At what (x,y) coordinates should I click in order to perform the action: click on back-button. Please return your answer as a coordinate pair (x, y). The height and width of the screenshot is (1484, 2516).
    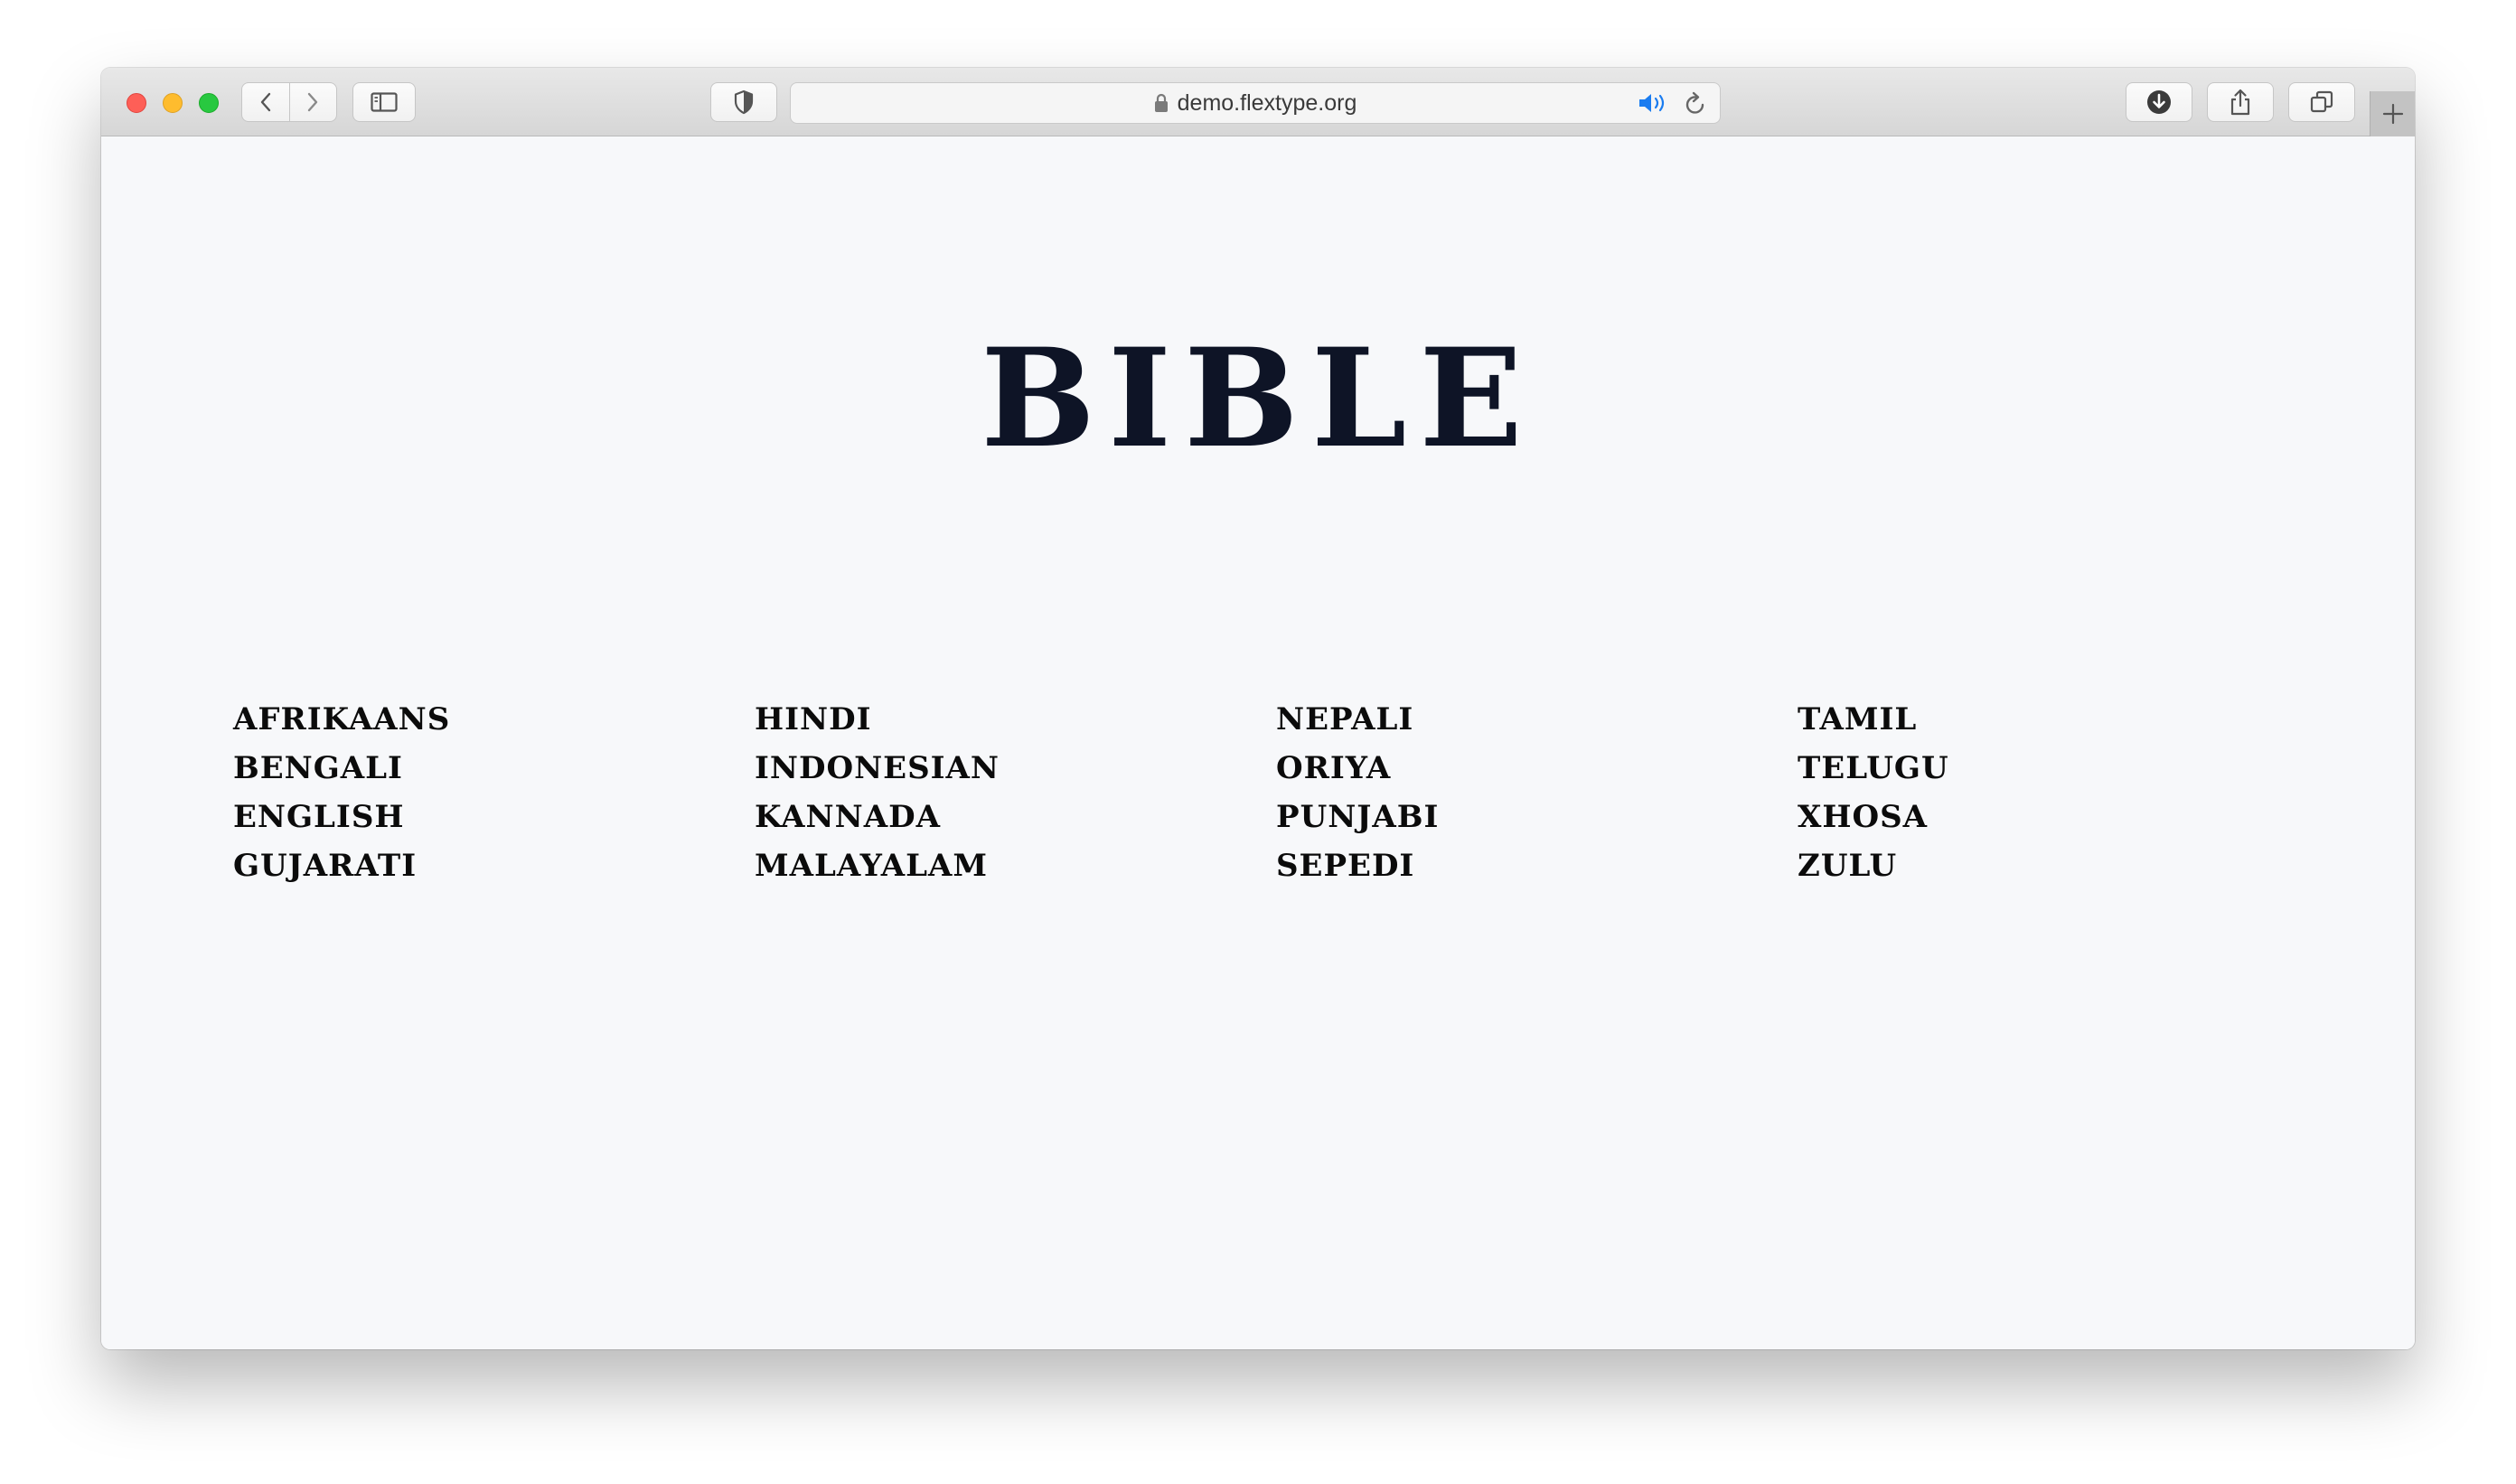
    Looking at the image, I should click on (265, 102).